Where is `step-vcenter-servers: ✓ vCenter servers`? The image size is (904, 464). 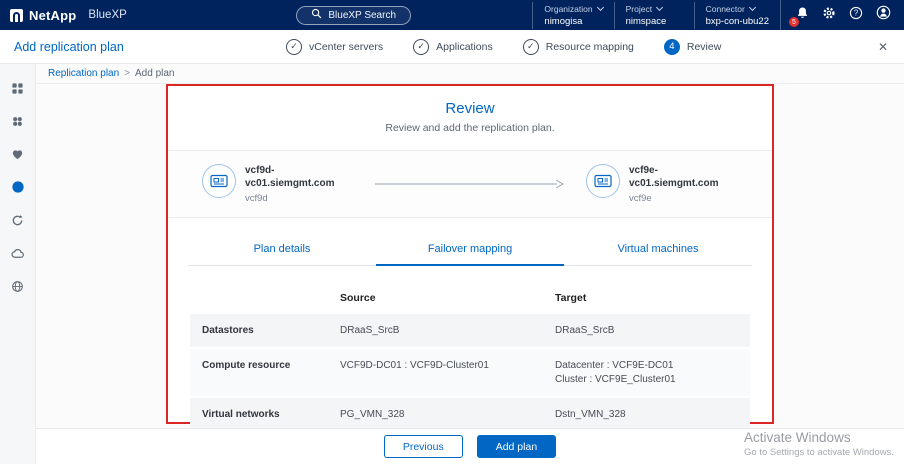
step-vcenter-servers: ✓ vCenter servers is located at coordinates (335, 46).